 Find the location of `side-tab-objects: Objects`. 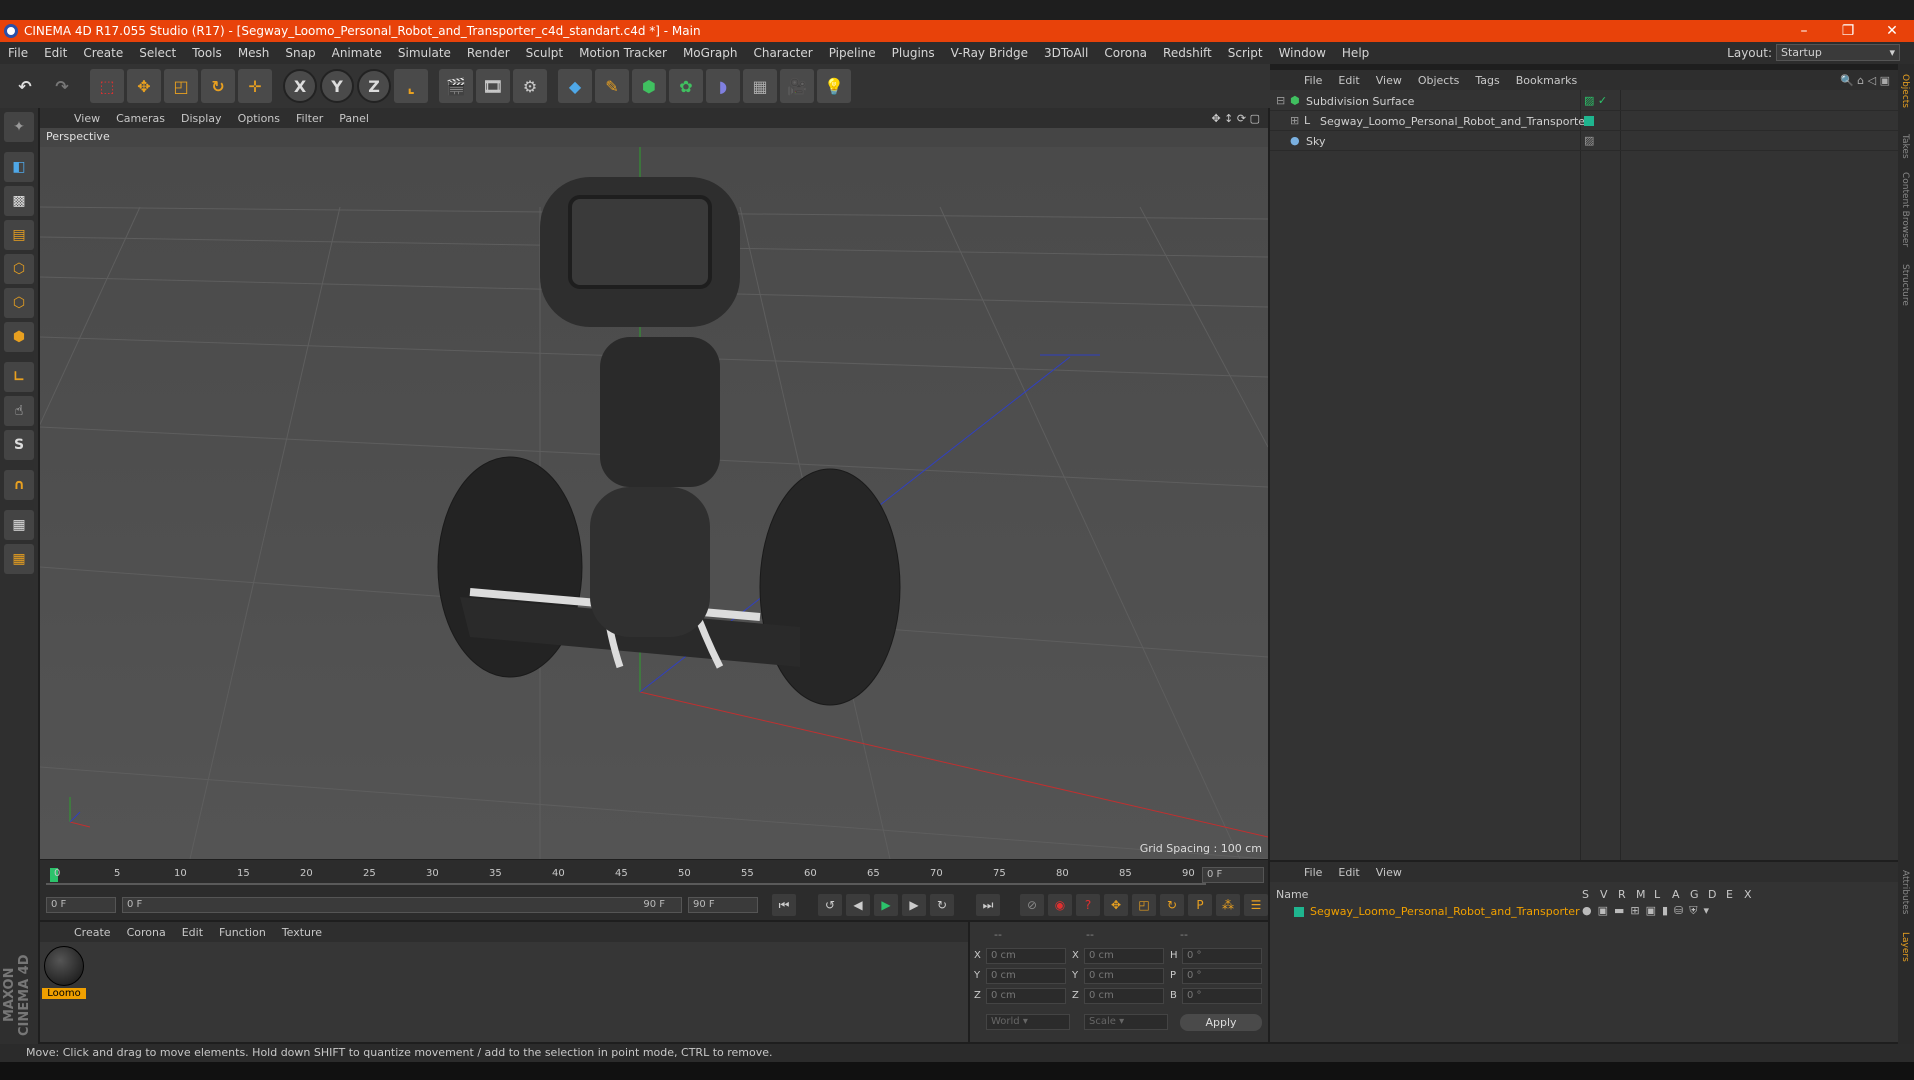

side-tab-objects: Objects is located at coordinates (1905, 91).